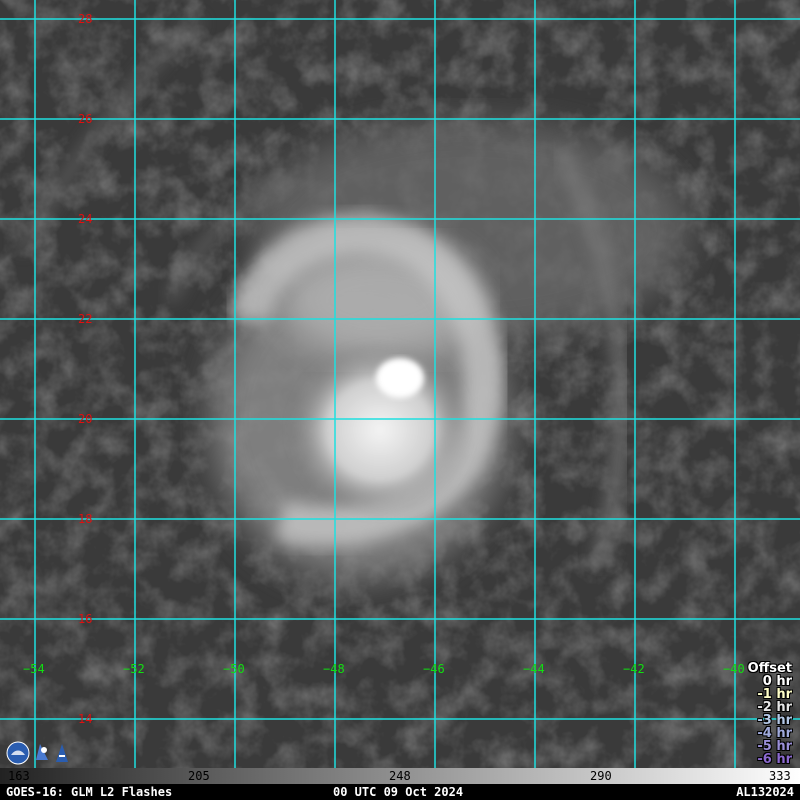 This screenshot has width=800, height=800. What do you see at coordinates (85, 219) in the screenshot?
I see `latitude-label: 24` at bounding box center [85, 219].